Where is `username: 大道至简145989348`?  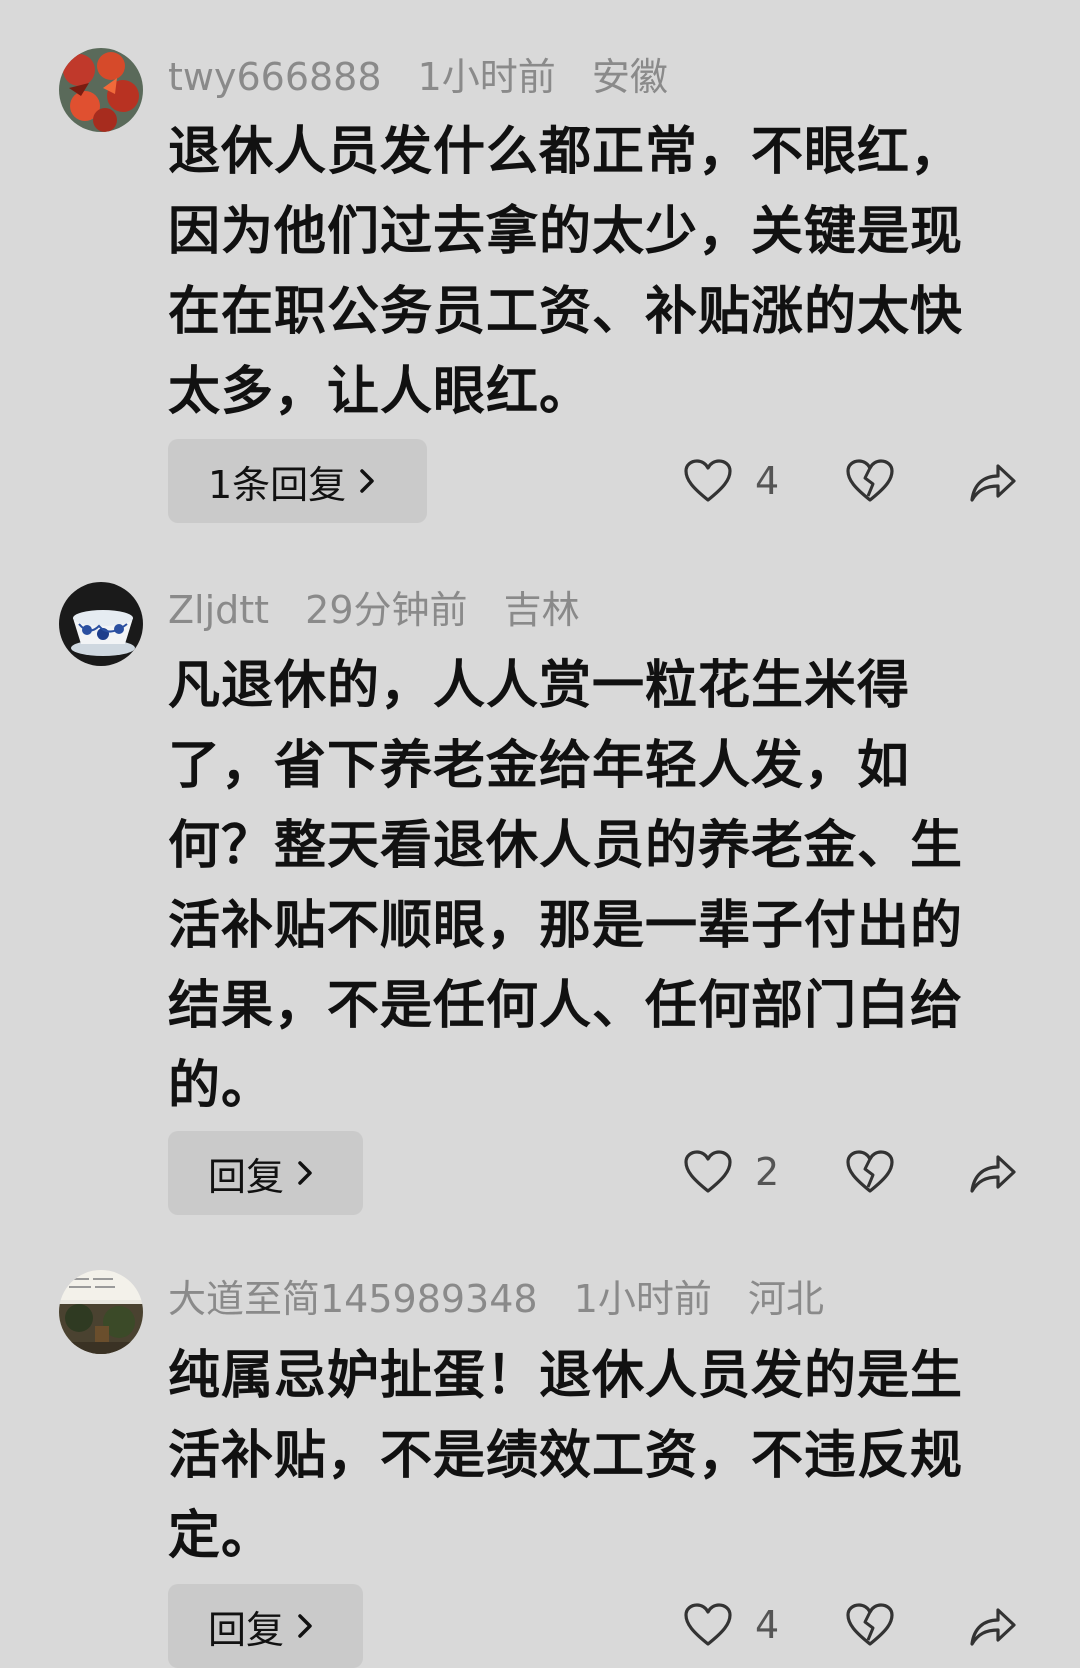 username: 大道至简145989348 is located at coordinates (353, 1299).